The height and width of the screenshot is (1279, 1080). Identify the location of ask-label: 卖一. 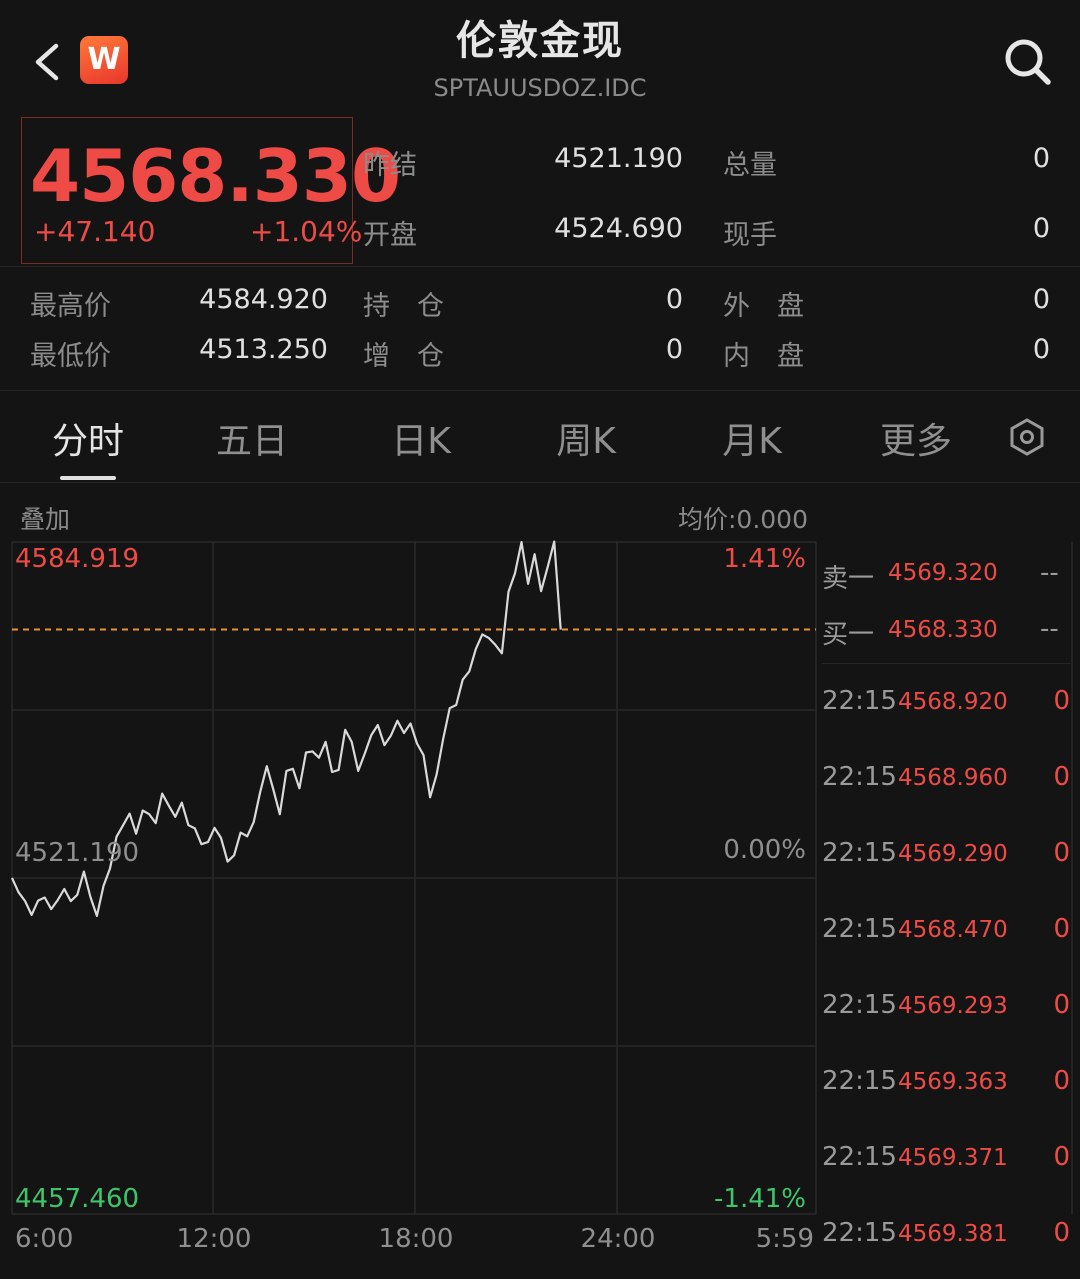
(848, 579).